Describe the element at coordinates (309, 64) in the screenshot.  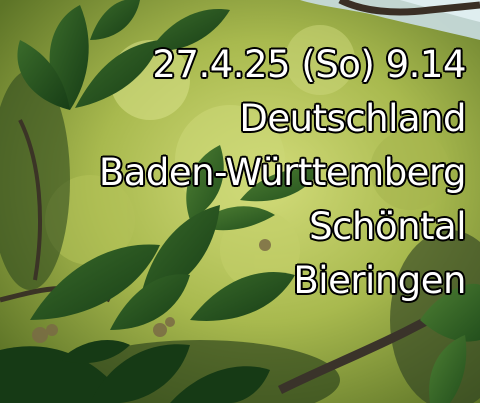
I see `datetime-label: 27.4.25 (So) 9.14` at that location.